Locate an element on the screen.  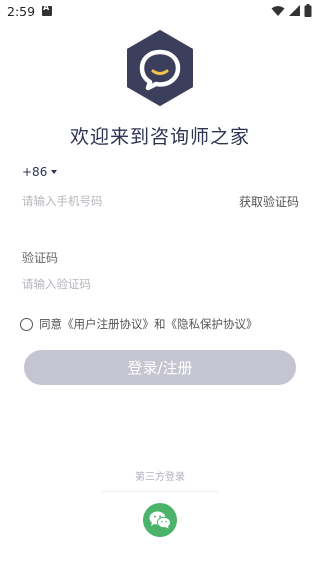
country-code-selector: +86 is located at coordinates (40, 172).